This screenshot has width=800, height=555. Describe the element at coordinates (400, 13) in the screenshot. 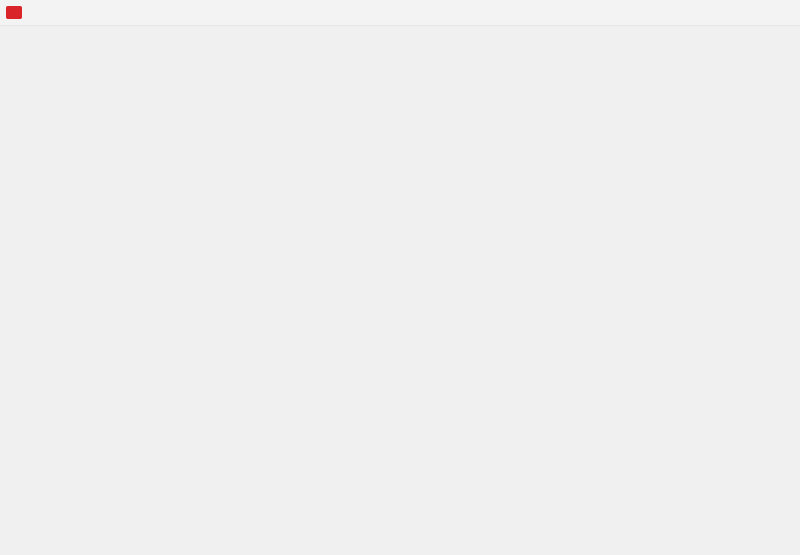

I see `title-bar` at that location.